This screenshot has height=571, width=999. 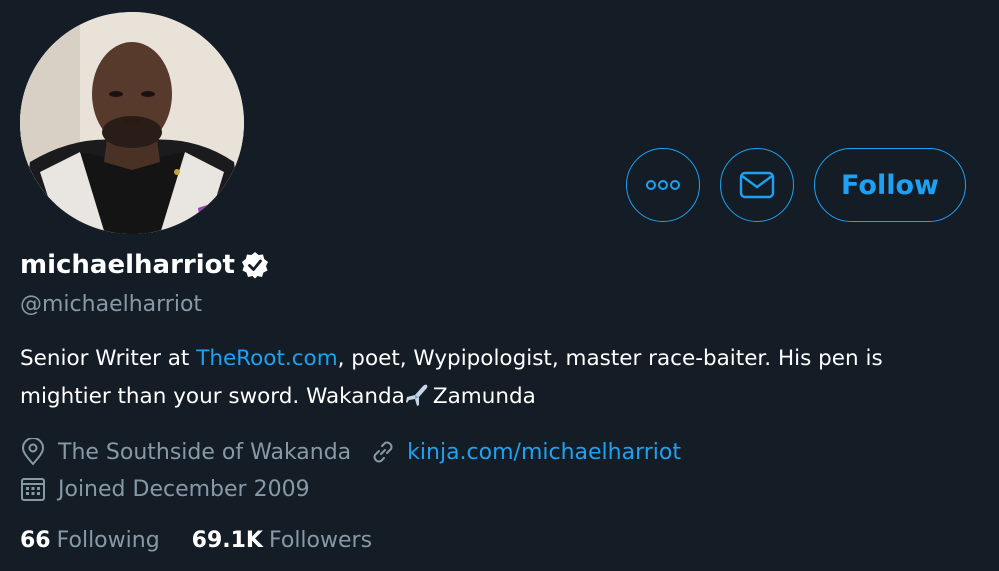 I want to click on profile-actions: Follow, so click(x=796, y=185).